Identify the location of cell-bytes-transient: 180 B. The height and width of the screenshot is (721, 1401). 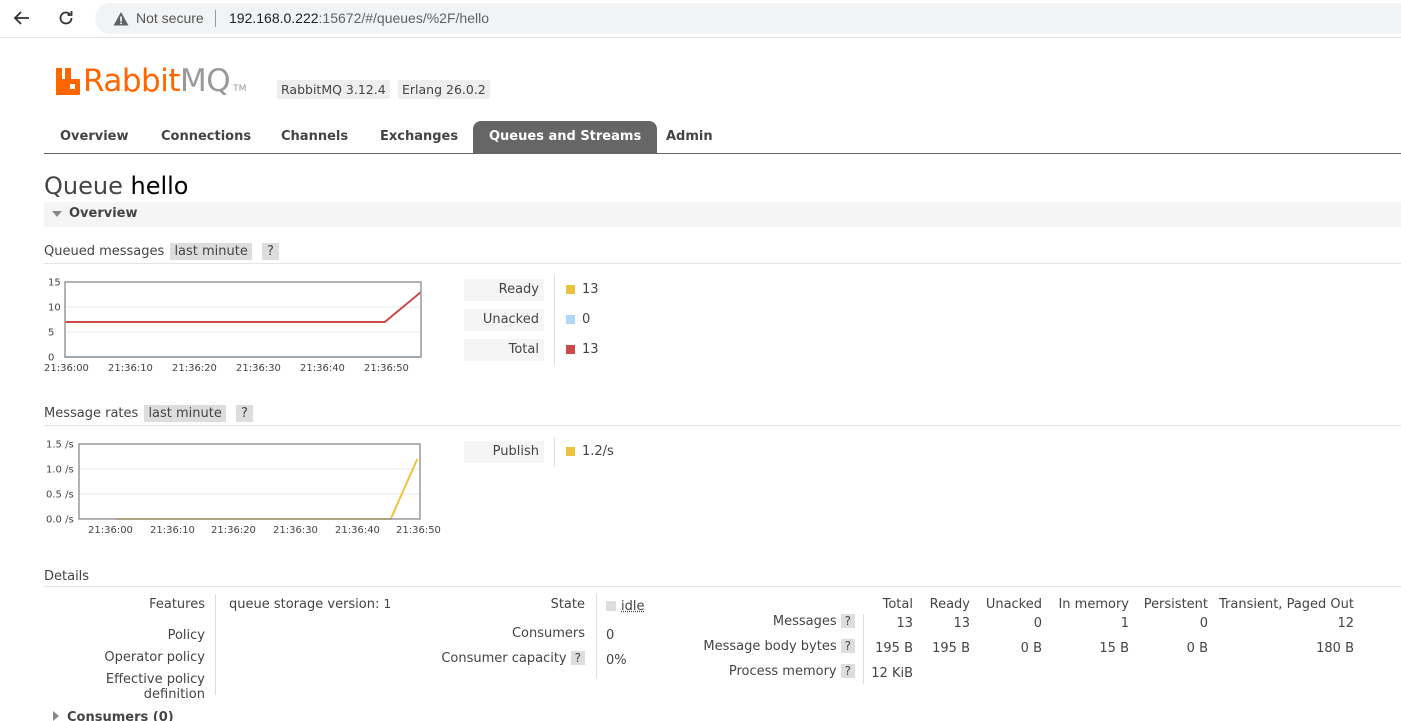
(1282, 648).